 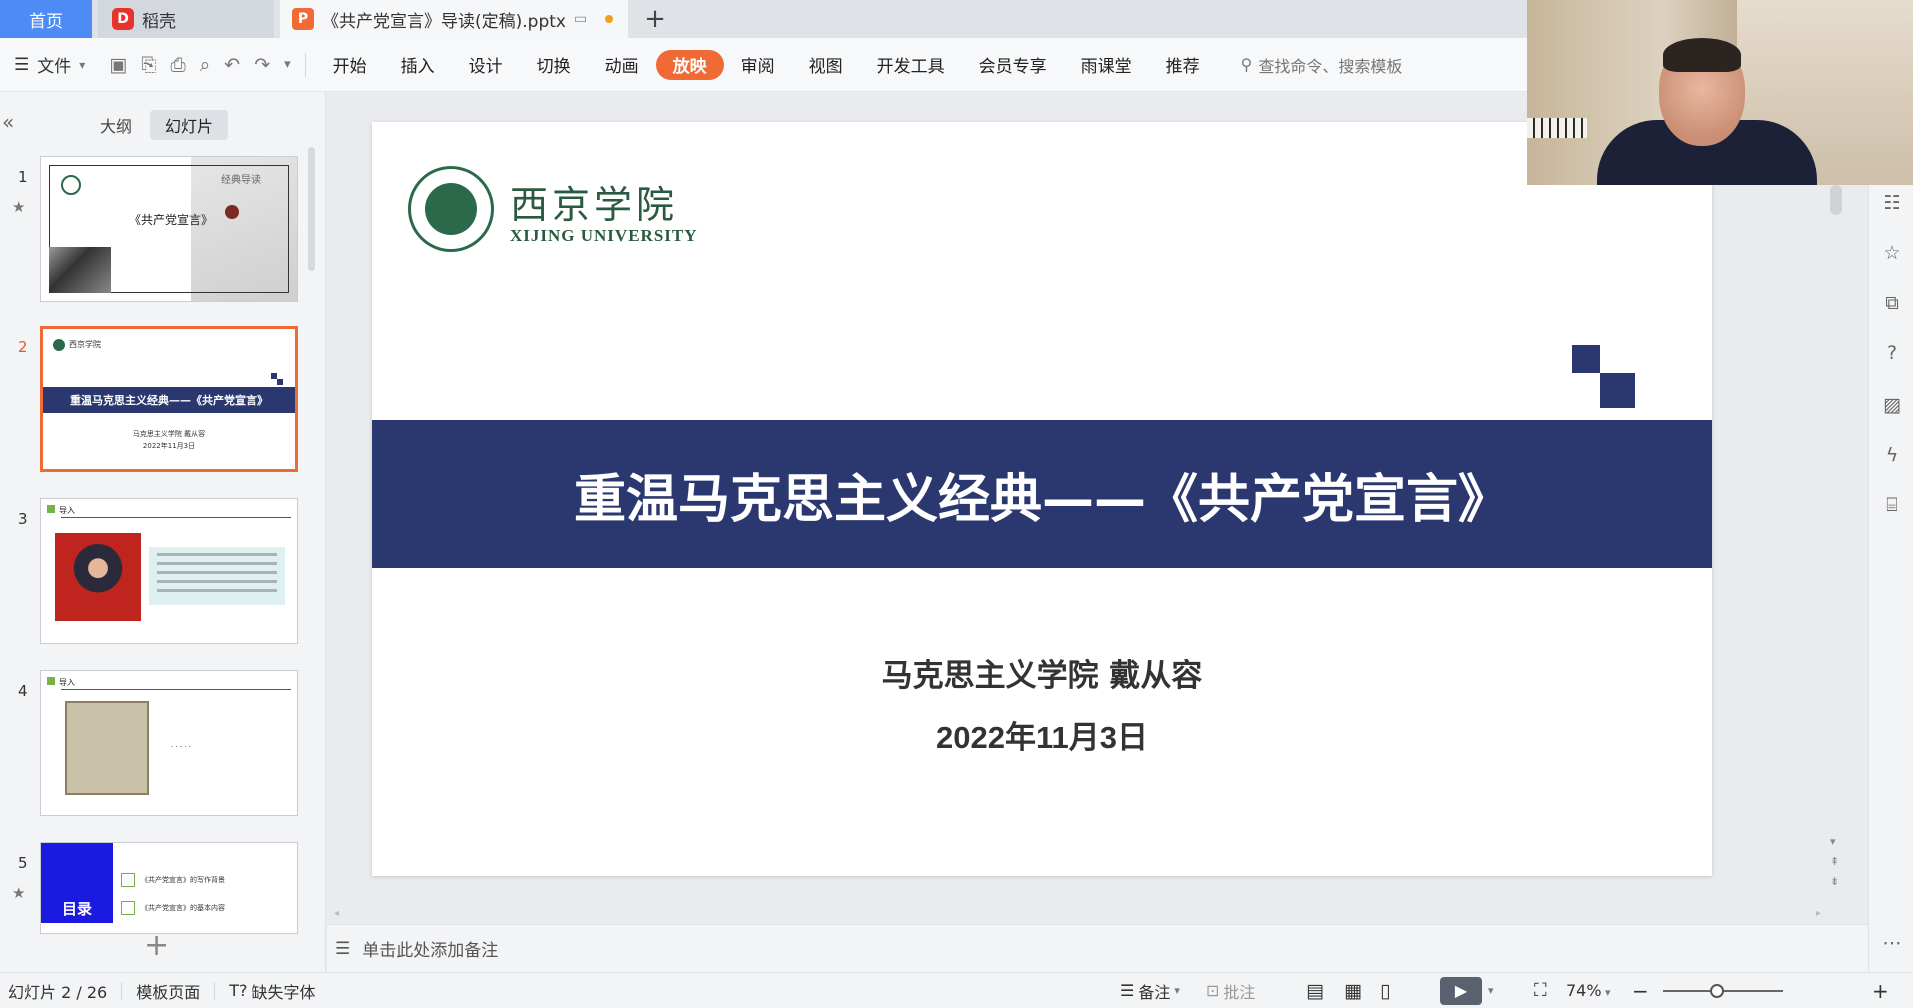 I want to click on slide-counter: 幻灯片 2 / 26, so click(x=58, y=992).